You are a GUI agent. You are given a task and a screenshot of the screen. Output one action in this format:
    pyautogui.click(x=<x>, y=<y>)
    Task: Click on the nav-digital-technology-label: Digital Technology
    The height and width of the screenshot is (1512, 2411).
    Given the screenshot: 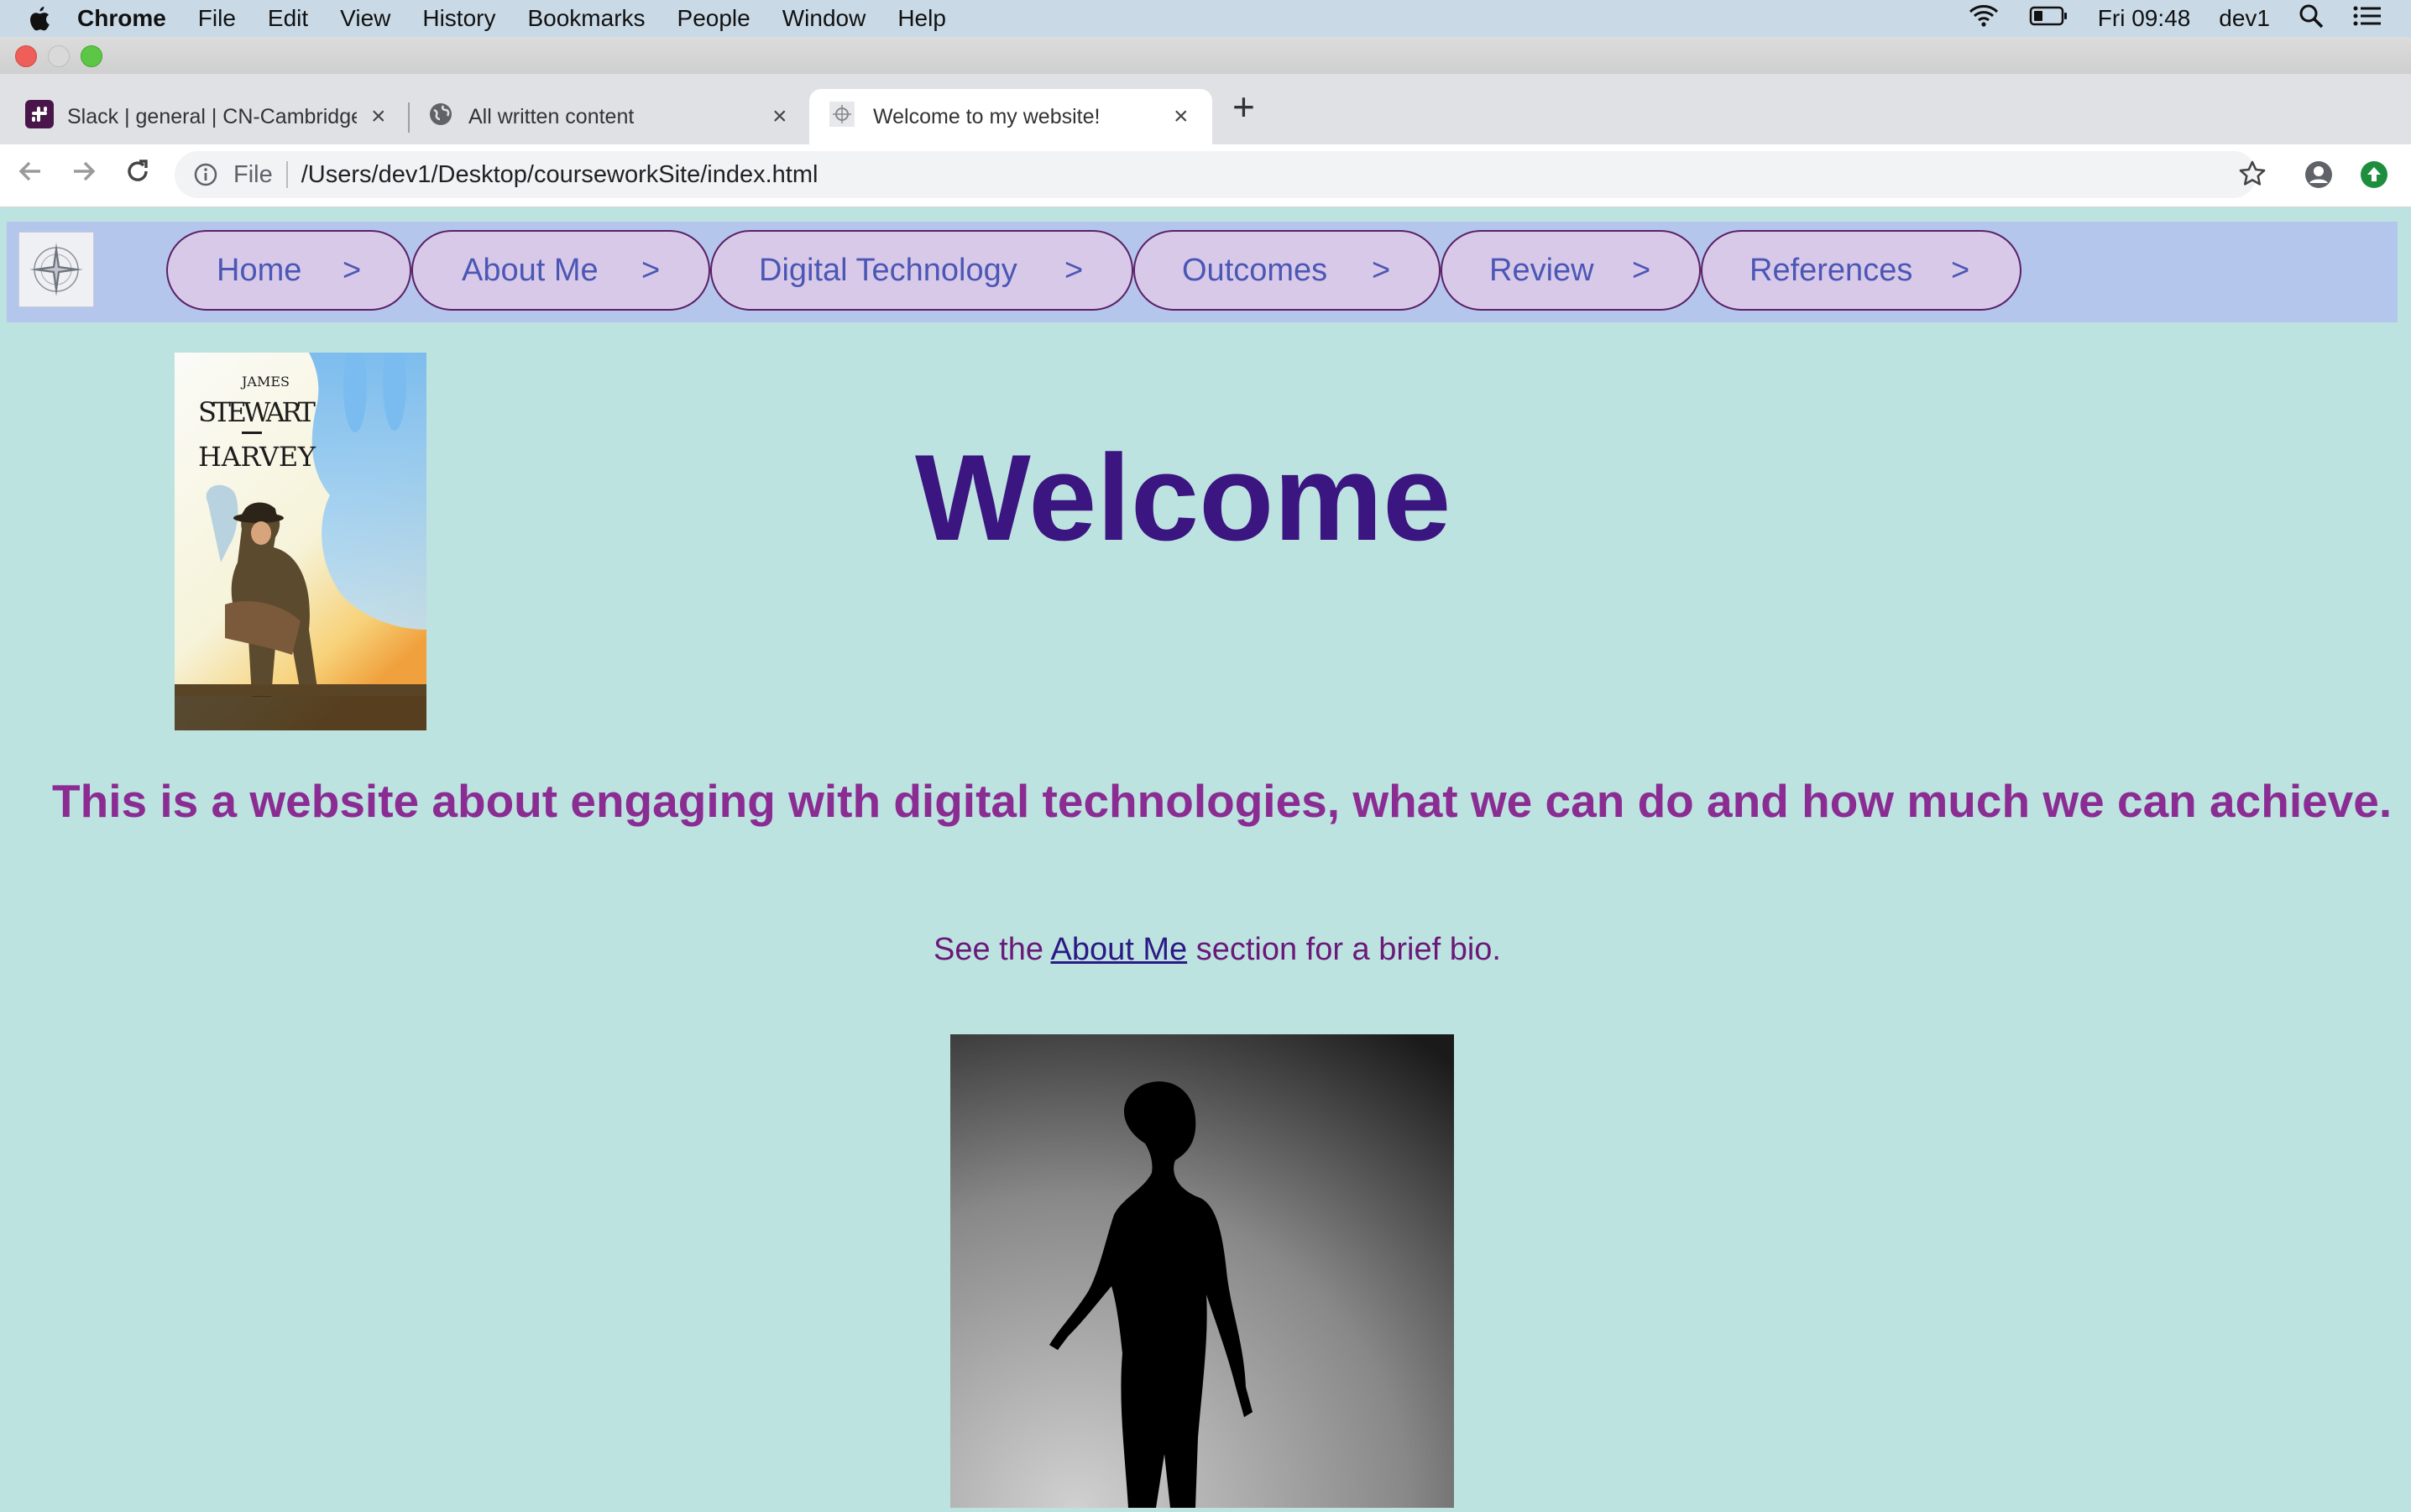 What is the action you would take?
    pyautogui.click(x=888, y=270)
    